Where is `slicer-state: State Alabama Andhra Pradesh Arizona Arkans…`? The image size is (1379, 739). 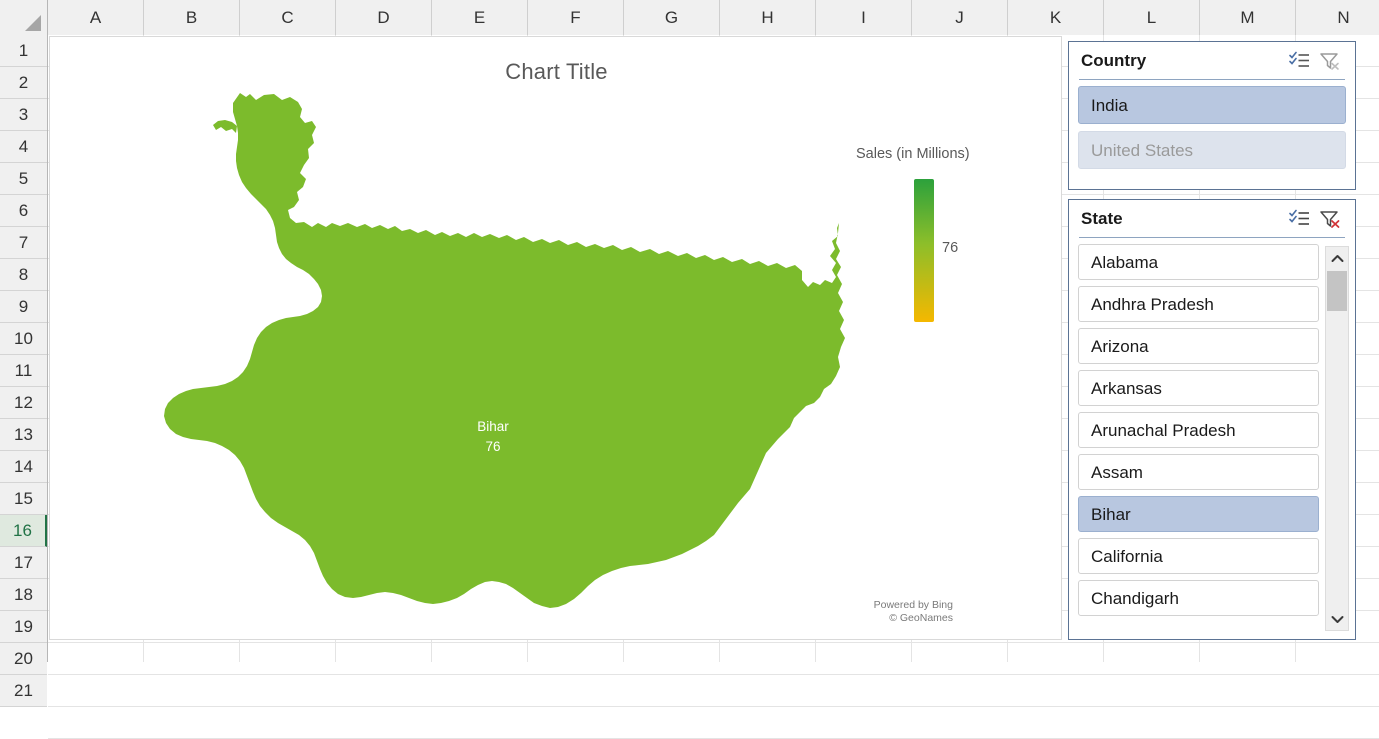 slicer-state: State Alabama Andhra Pradesh Arizona Arkans… is located at coordinates (1212, 419).